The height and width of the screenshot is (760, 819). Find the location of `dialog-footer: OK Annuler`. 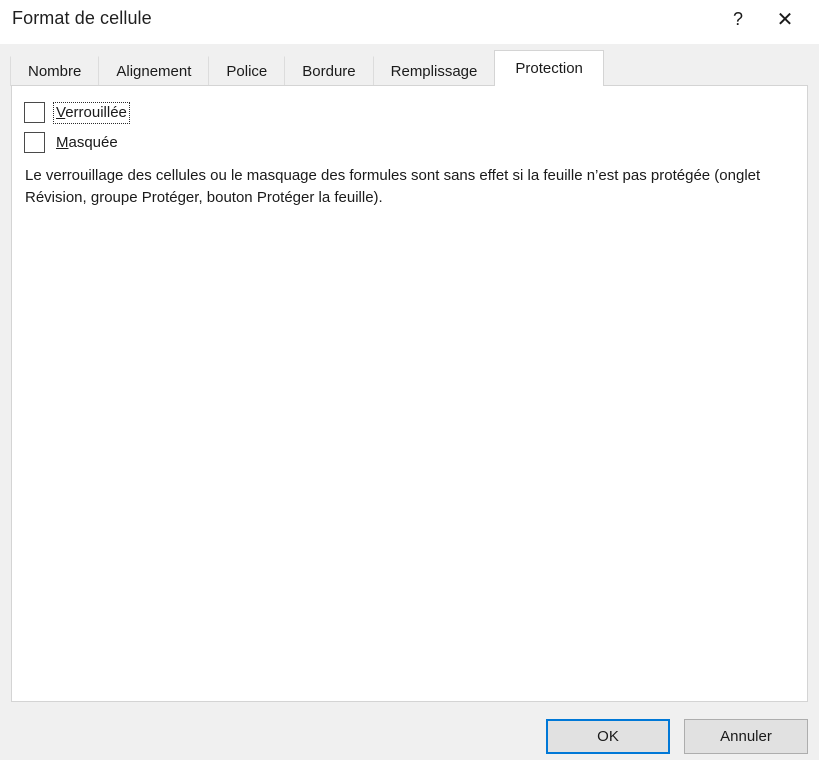

dialog-footer: OK Annuler is located at coordinates (409, 731).